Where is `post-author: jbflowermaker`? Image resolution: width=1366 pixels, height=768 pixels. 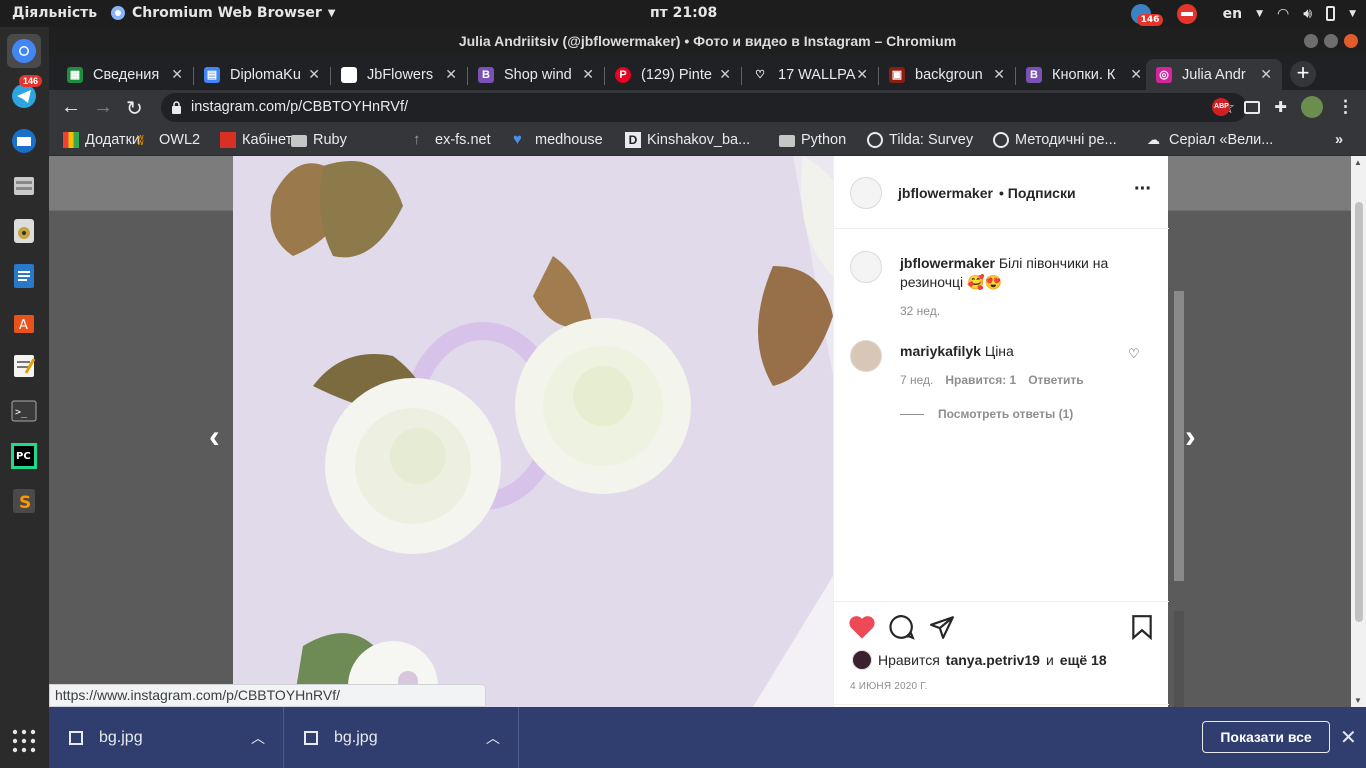 post-author: jbflowermaker is located at coordinates (945, 193).